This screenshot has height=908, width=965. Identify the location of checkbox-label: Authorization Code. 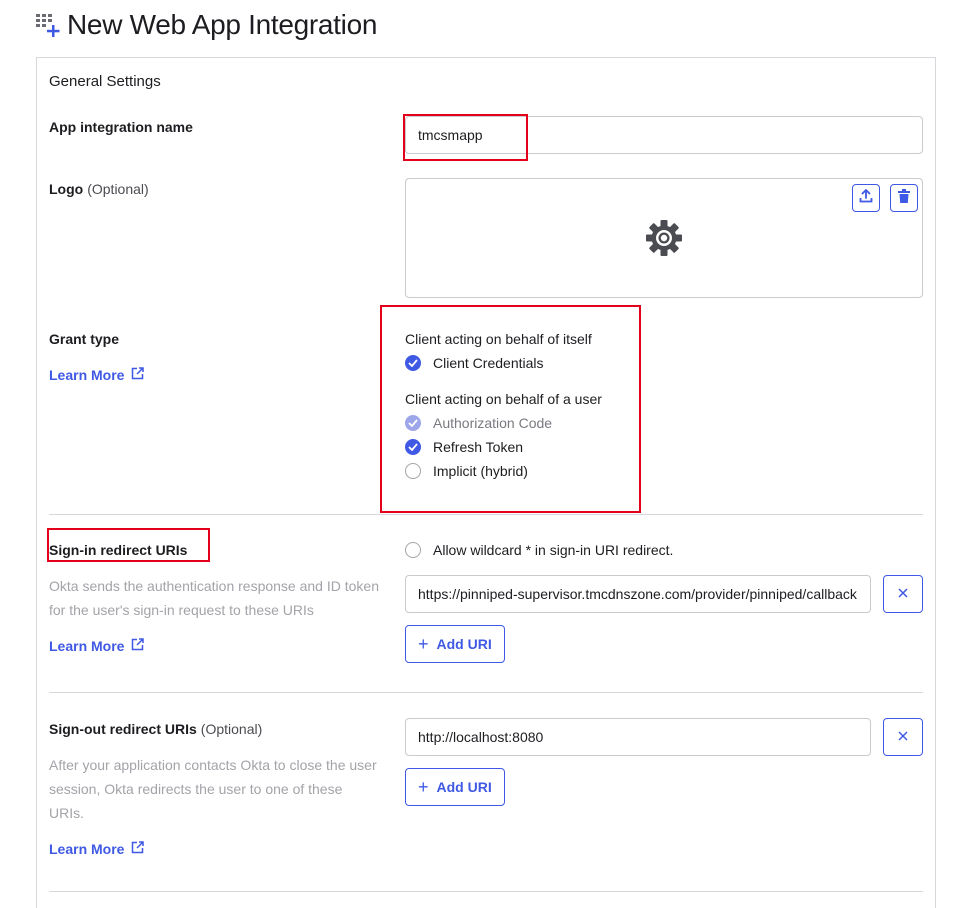
(493, 423).